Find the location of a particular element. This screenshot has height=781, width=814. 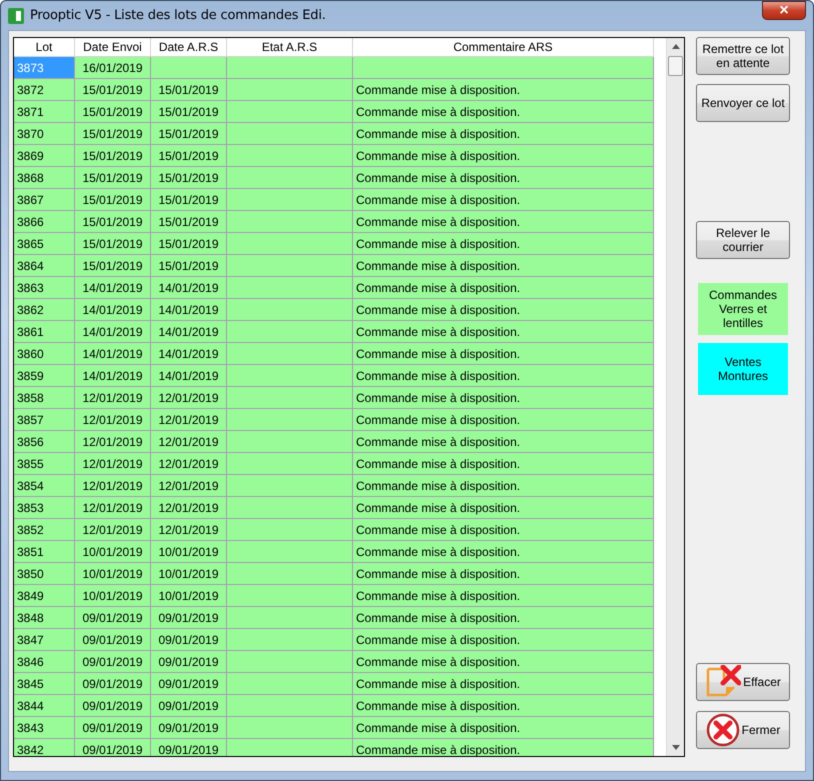

table-cell: 3846 is located at coordinates (44, 662).